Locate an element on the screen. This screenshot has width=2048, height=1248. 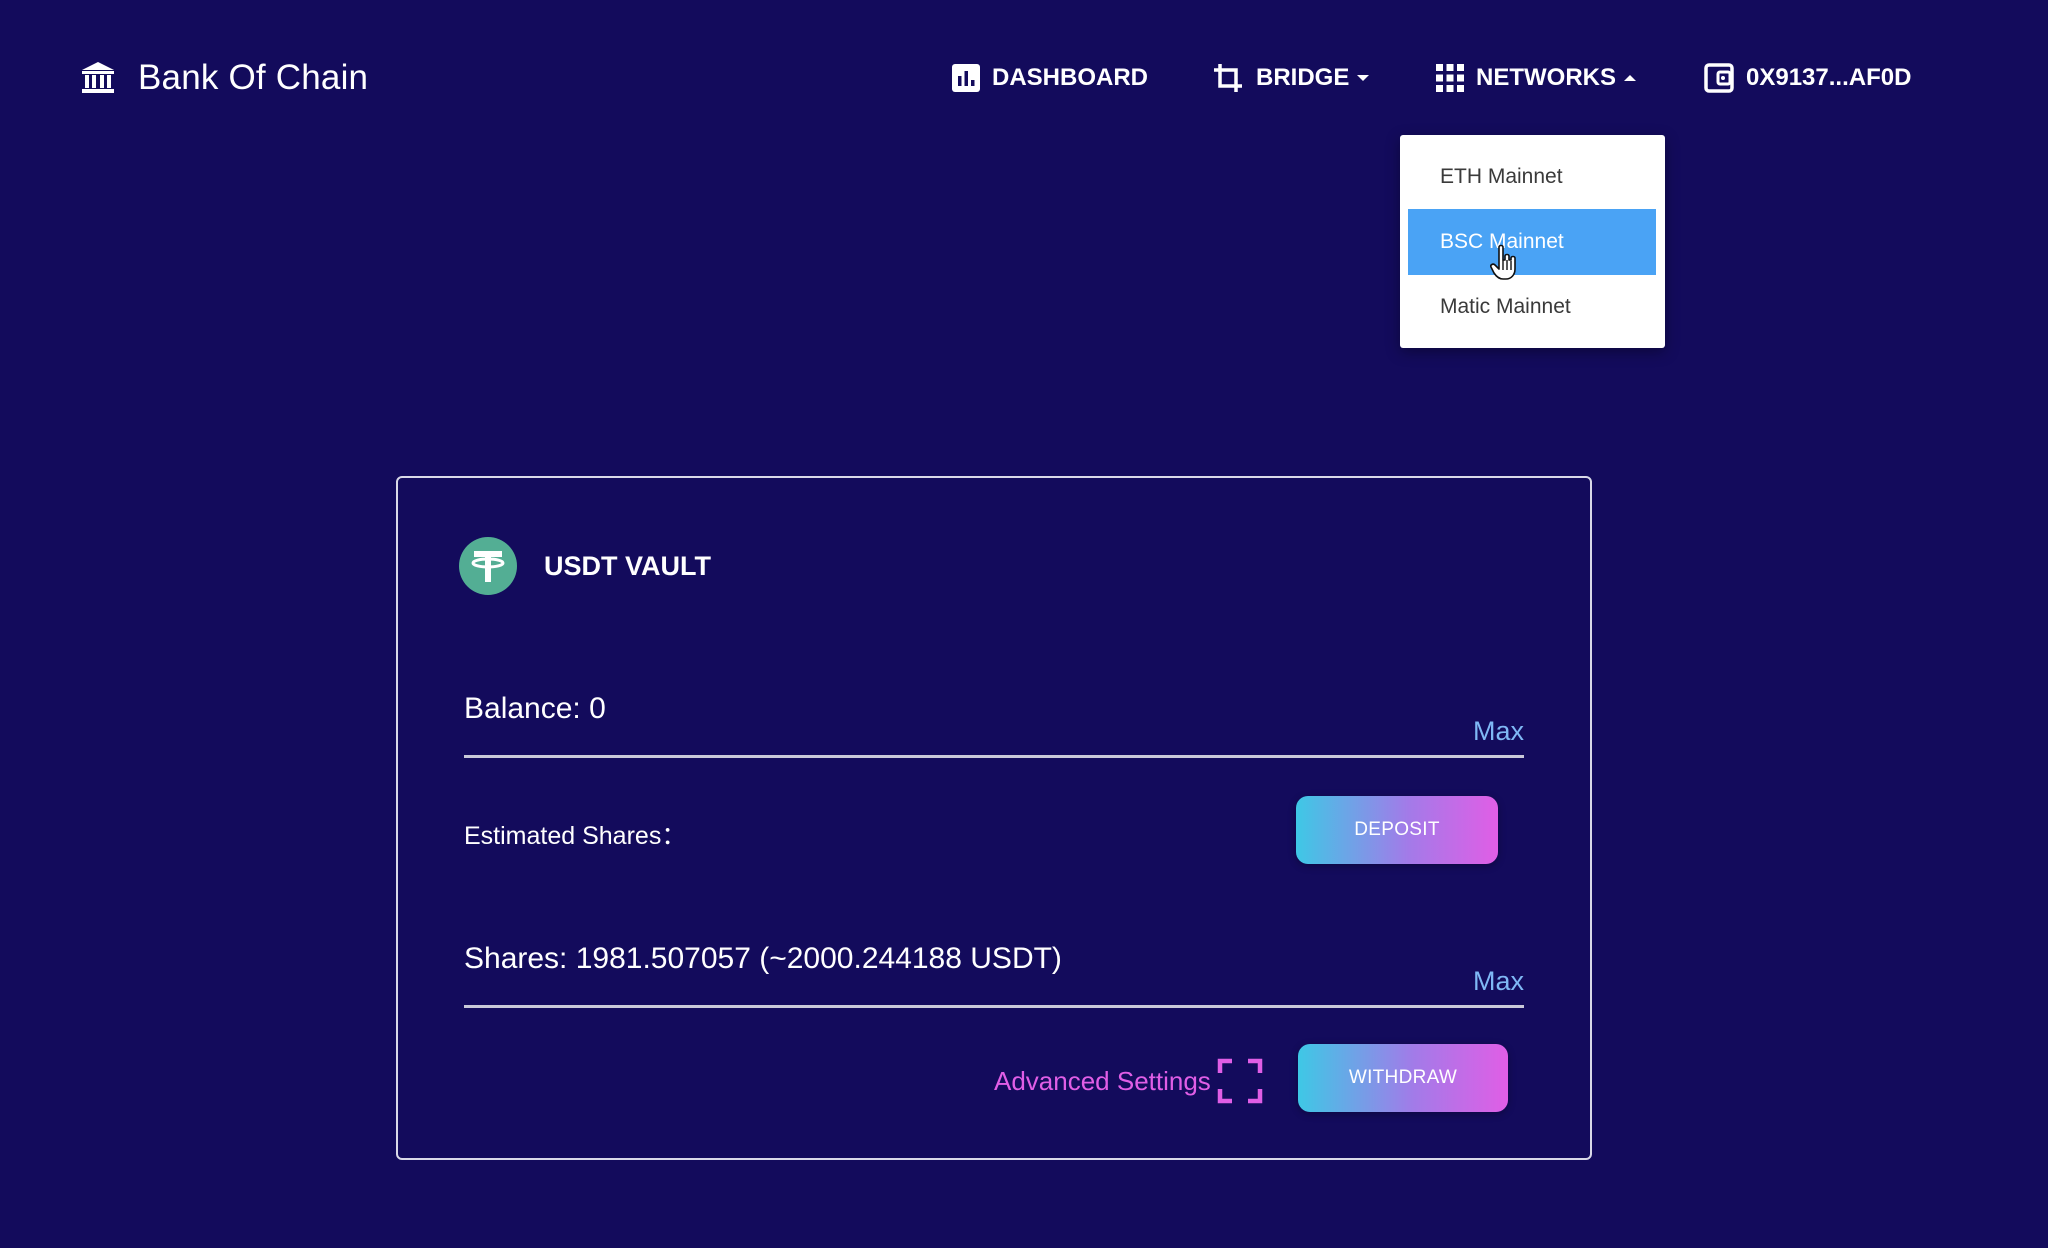
network-option-label: Matic Mainnet is located at coordinates (1505, 306).